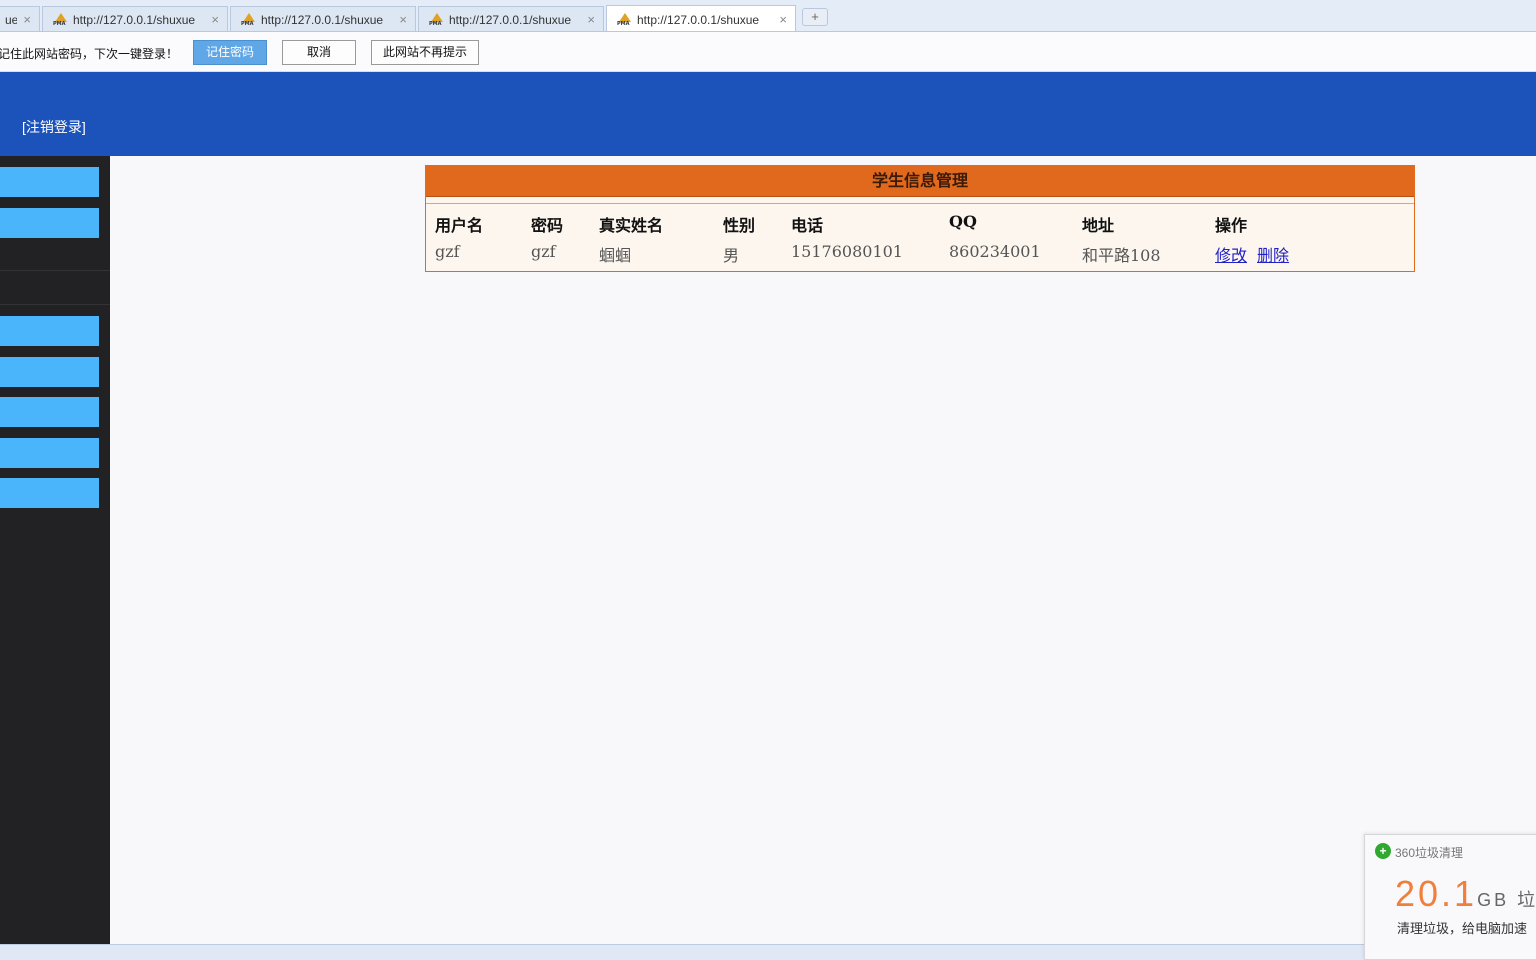  I want to click on junk-size: 20.1GB 垃, so click(1465, 894).